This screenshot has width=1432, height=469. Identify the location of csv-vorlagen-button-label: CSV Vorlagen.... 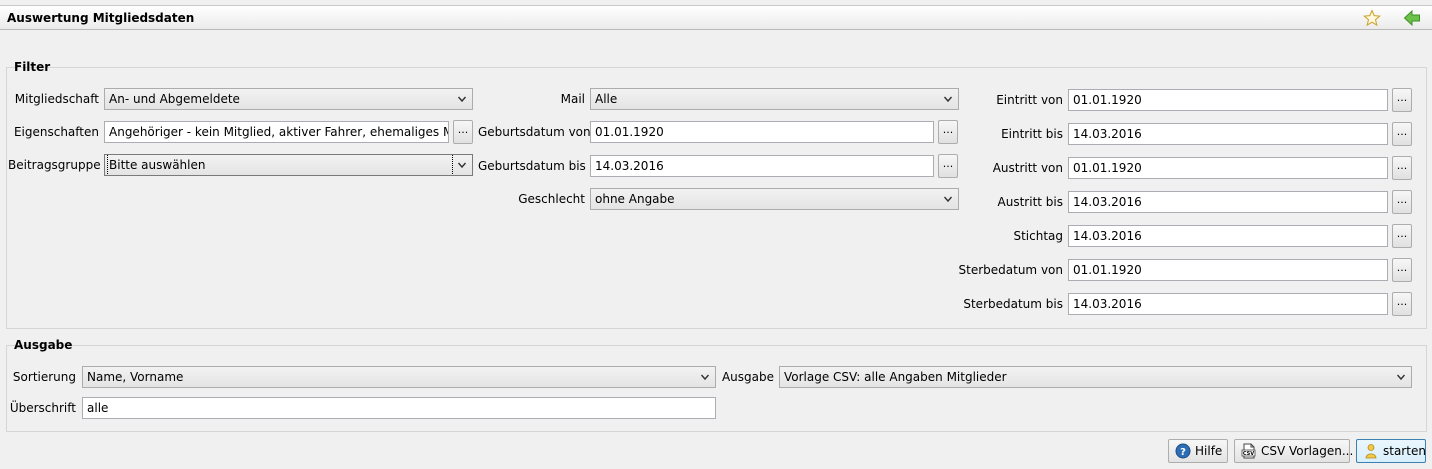
(1307, 451).